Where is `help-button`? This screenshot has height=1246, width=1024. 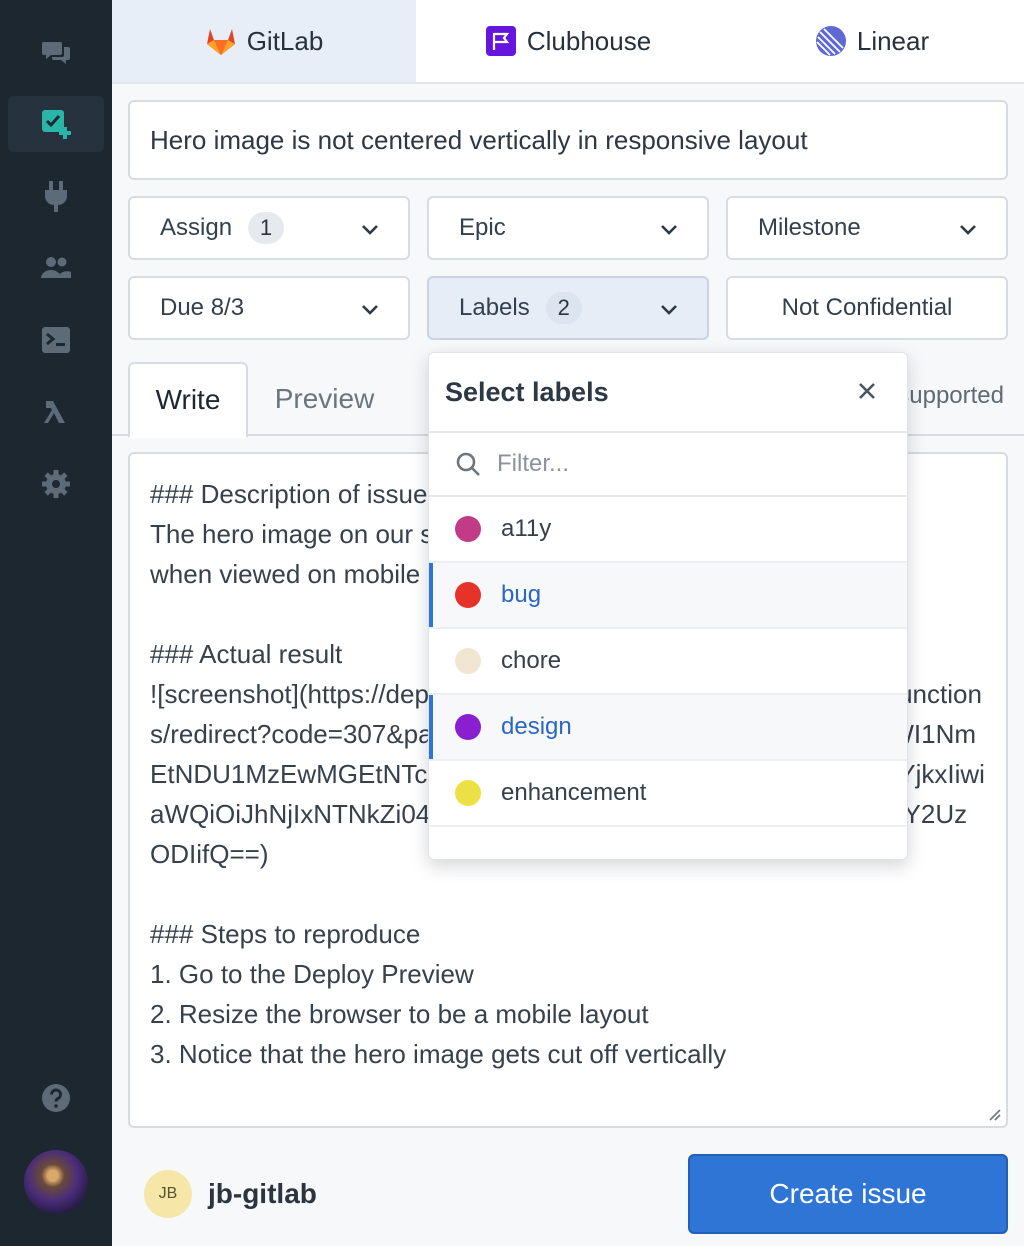
help-button is located at coordinates (56, 1098).